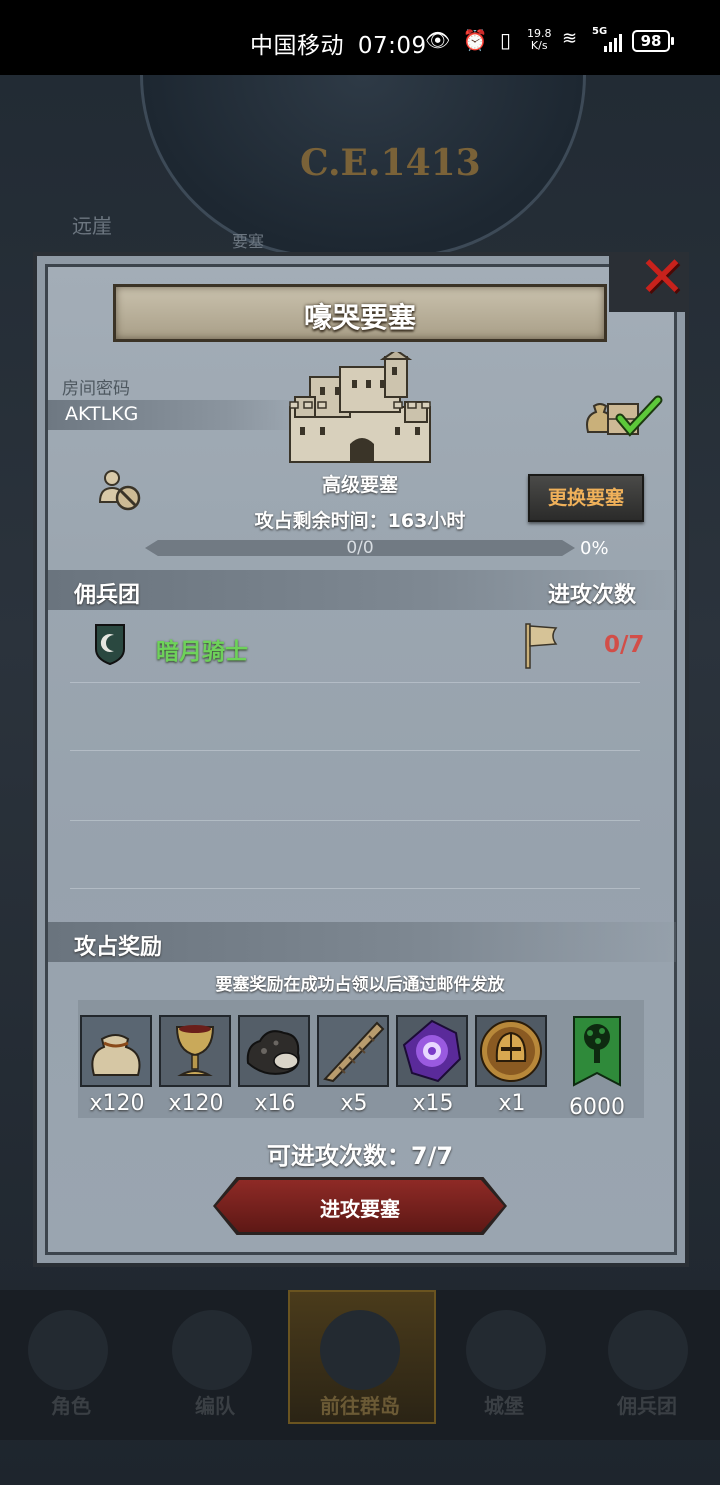  What do you see at coordinates (475, 40) in the screenshot?
I see `alarm-icon: ⏰` at bounding box center [475, 40].